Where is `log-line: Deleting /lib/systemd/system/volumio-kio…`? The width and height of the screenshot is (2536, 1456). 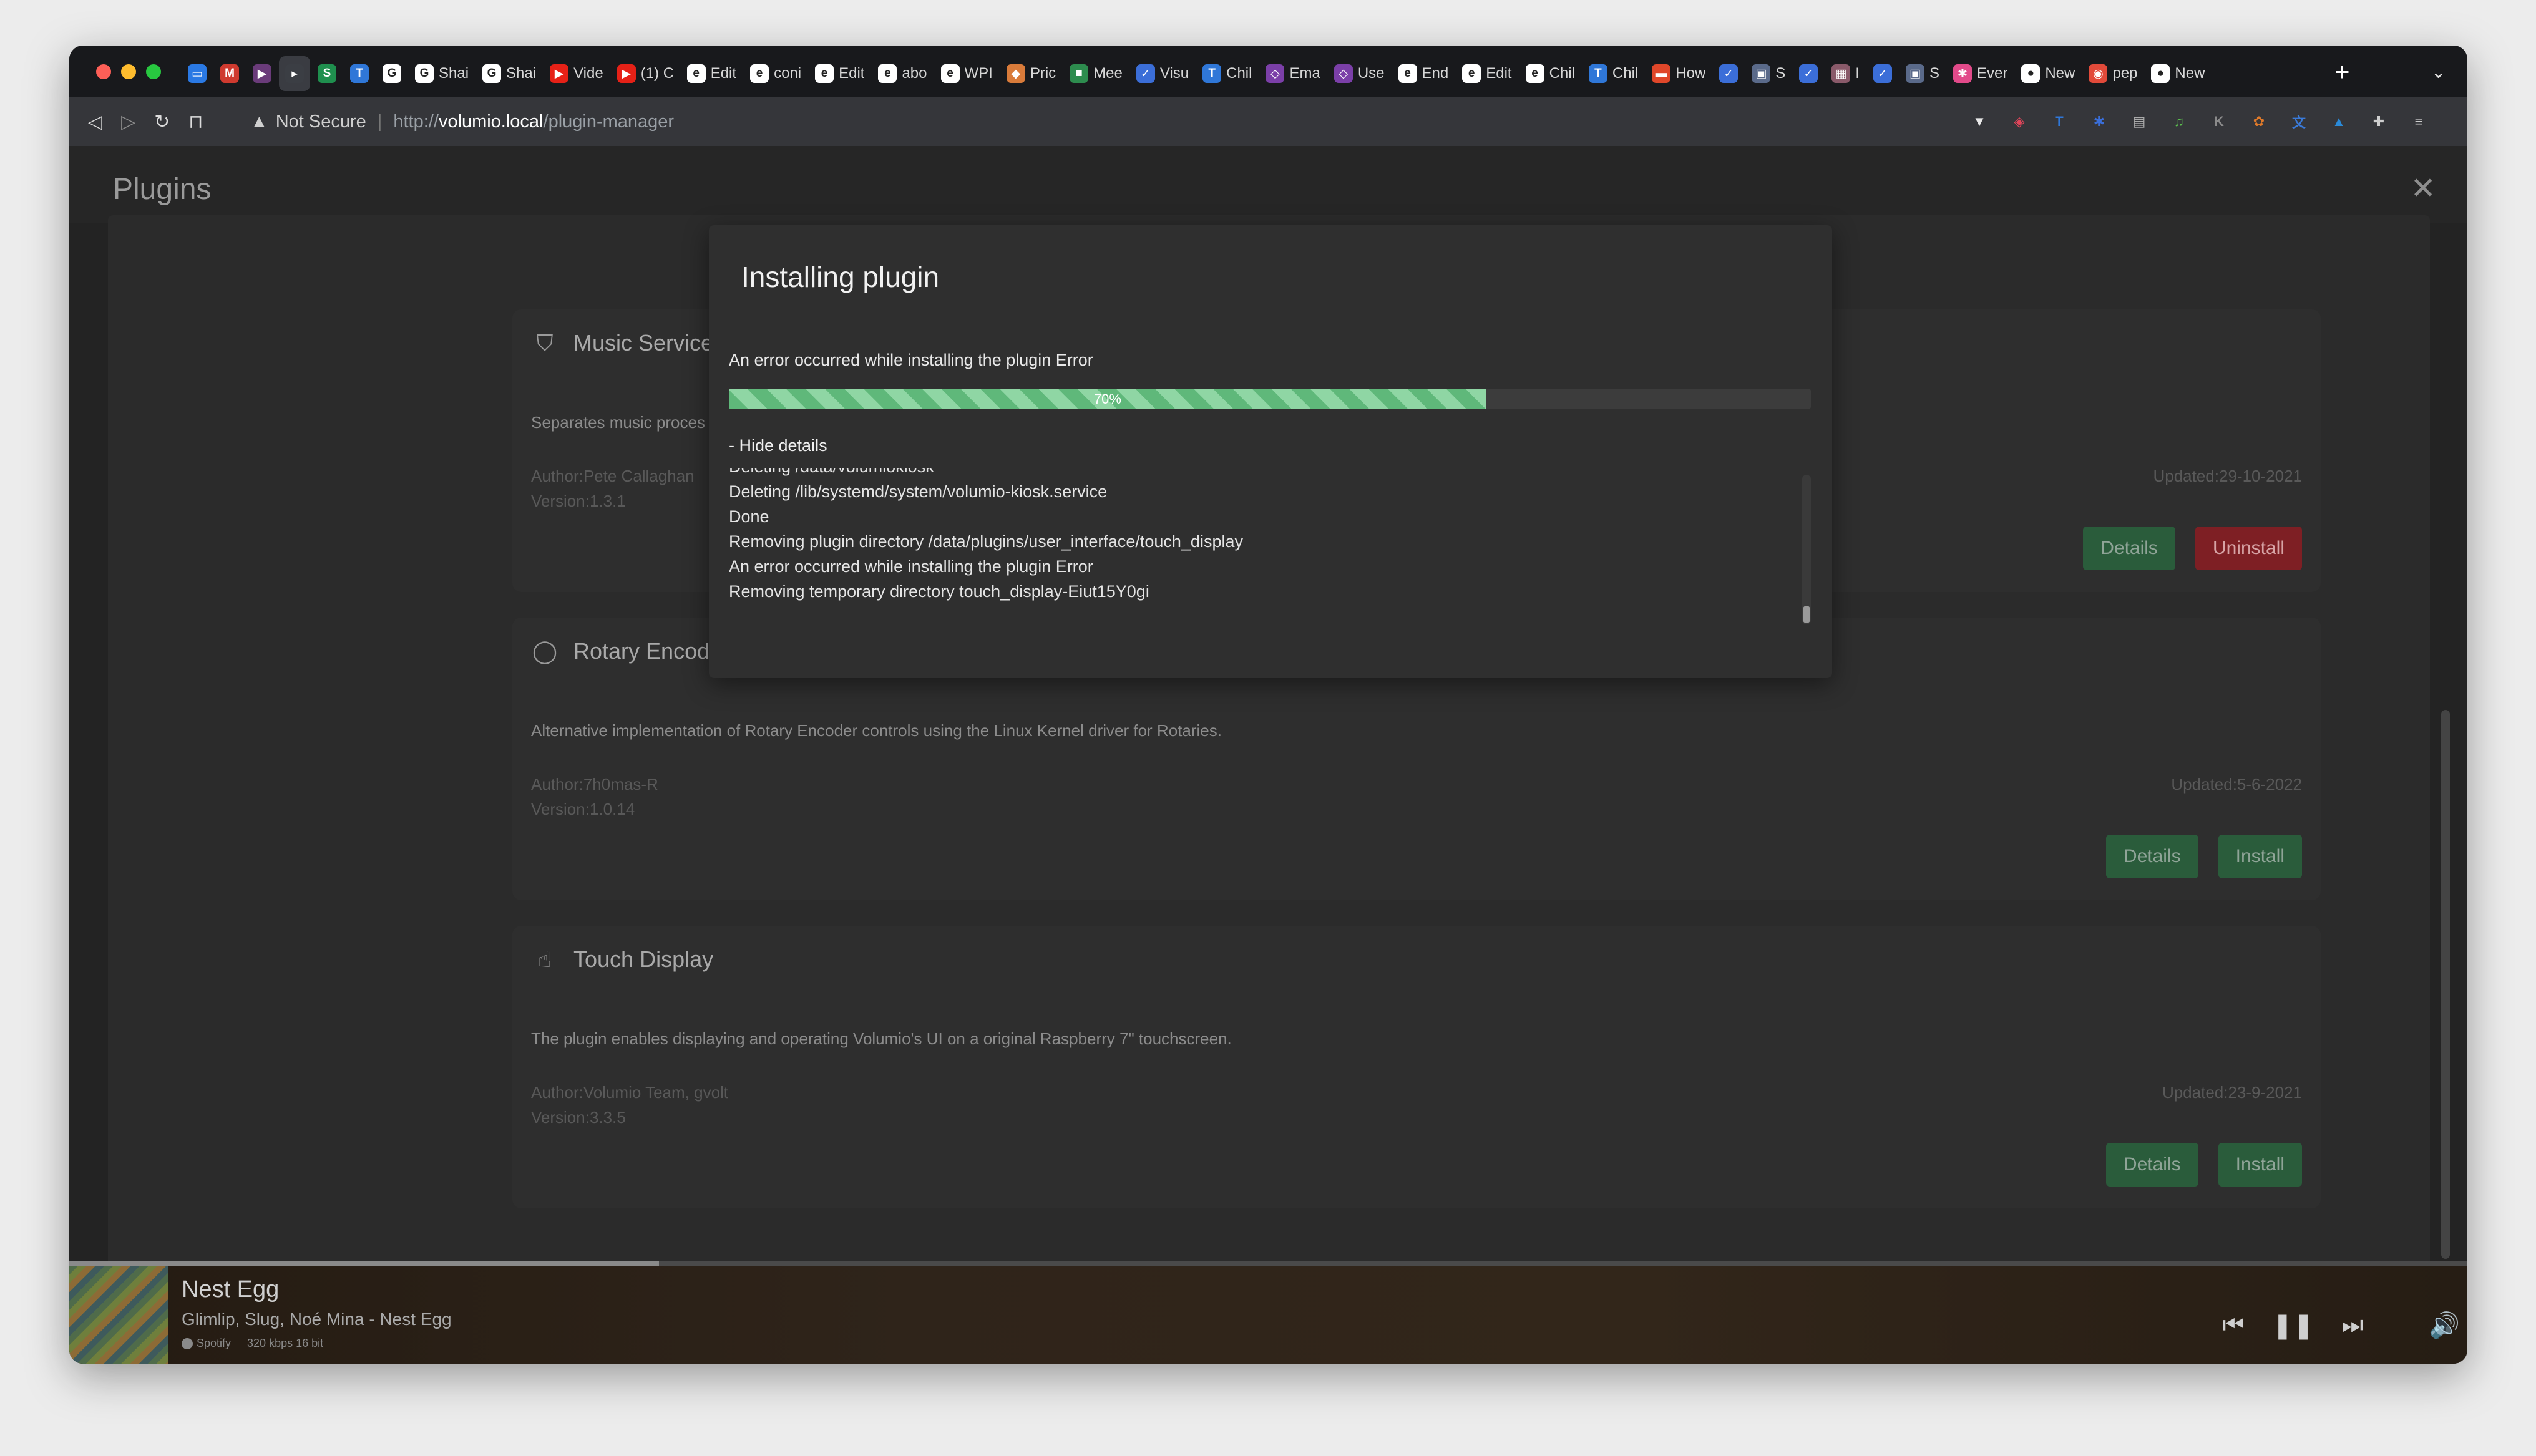
log-line: Deleting /lib/systemd/system/volumio-kio… is located at coordinates (918, 492).